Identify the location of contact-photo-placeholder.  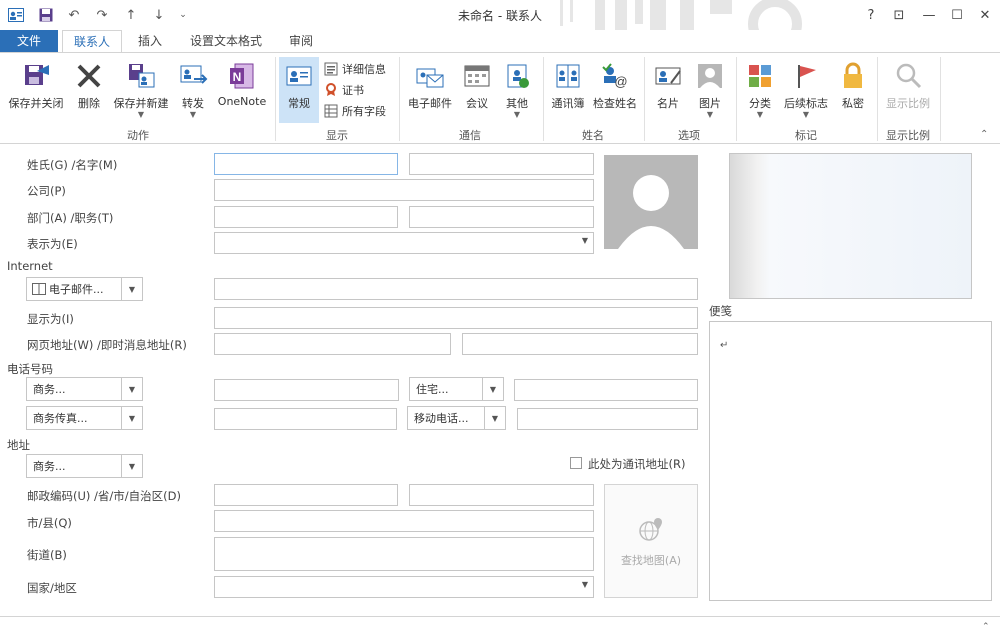
(651, 202).